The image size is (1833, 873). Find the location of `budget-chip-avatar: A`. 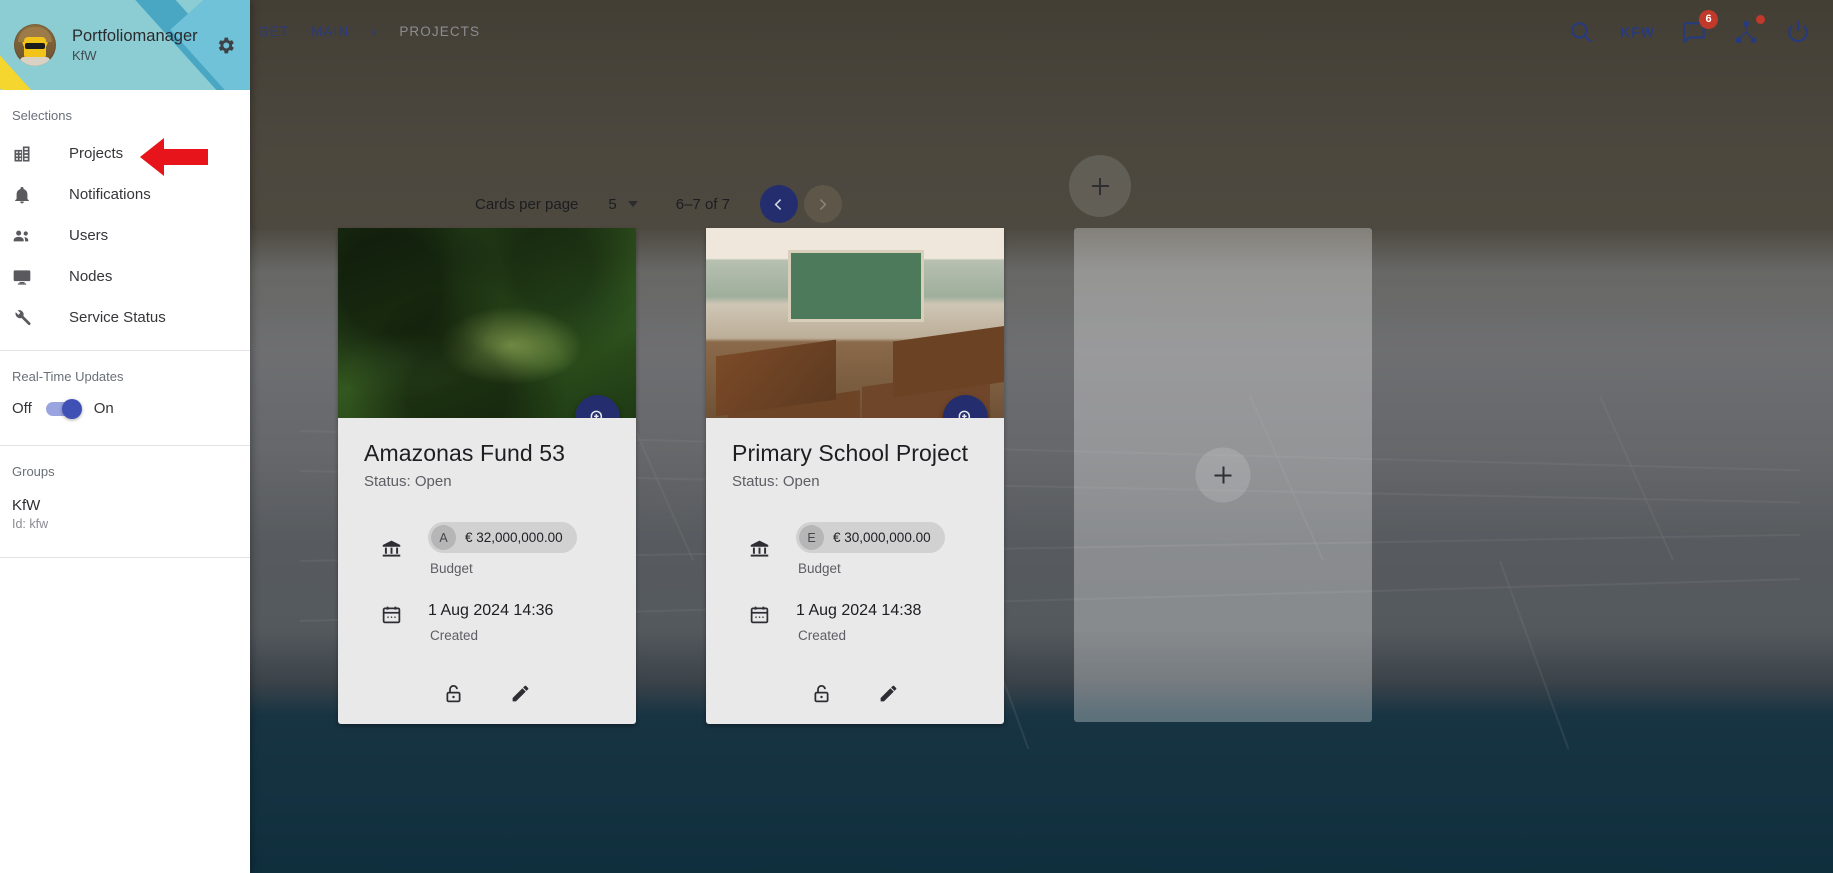

budget-chip-avatar: A is located at coordinates (443, 538).